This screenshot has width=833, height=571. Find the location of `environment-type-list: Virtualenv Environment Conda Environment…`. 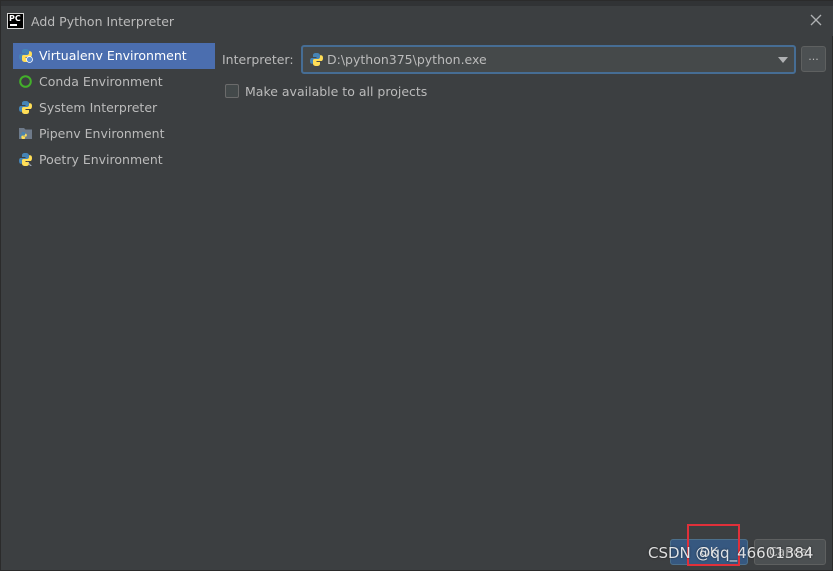

environment-type-list: Virtualenv Environment Conda Environment… is located at coordinates (114, 108).